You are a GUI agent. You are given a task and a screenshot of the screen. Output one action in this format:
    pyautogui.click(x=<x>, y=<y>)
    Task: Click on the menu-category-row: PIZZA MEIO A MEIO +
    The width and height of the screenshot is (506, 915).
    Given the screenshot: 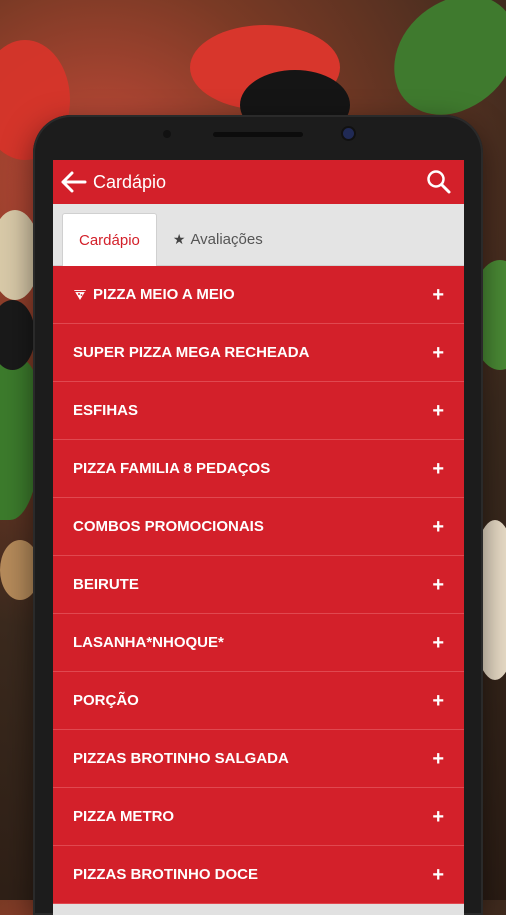 What is the action you would take?
    pyautogui.click(x=258, y=295)
    